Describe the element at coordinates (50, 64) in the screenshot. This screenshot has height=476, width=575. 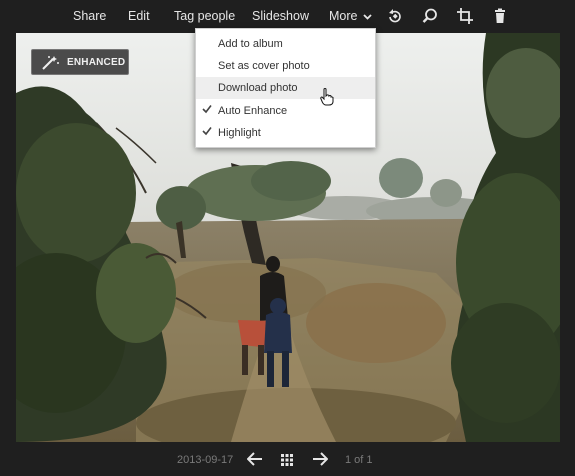
I see `magic-wand-icon` at that location.